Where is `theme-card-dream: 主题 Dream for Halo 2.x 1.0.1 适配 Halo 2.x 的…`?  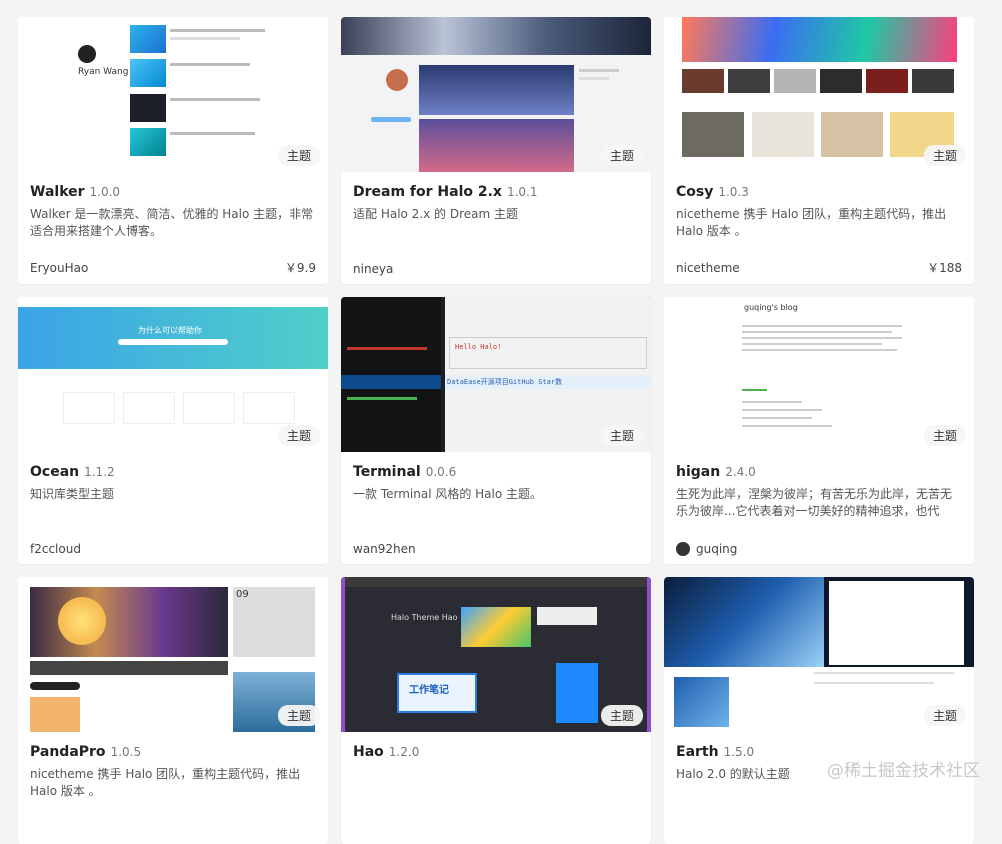 theme-card-dream: 主题 Dream for Halo 2.x 1.0.1 适配 Halo 2.x 的… is located at coordinates (496, 150).